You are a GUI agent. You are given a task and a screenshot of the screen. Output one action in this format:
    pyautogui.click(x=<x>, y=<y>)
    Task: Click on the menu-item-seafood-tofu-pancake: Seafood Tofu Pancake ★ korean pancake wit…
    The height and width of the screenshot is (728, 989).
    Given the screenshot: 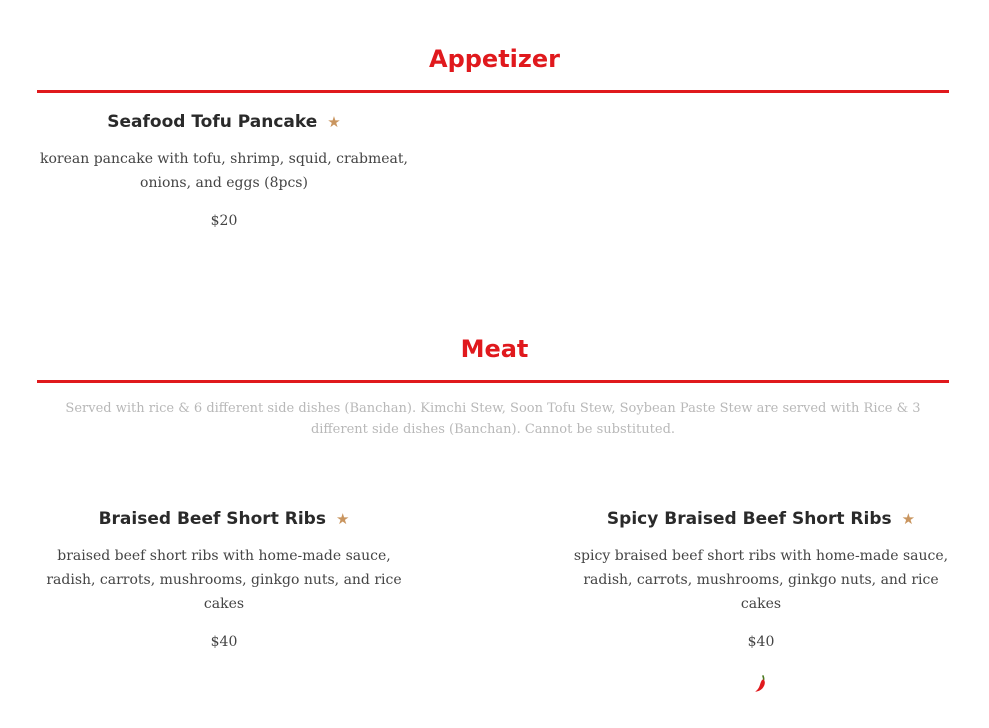 What is the action you would take?
    pyautogui.click(x=224, y=171)
    